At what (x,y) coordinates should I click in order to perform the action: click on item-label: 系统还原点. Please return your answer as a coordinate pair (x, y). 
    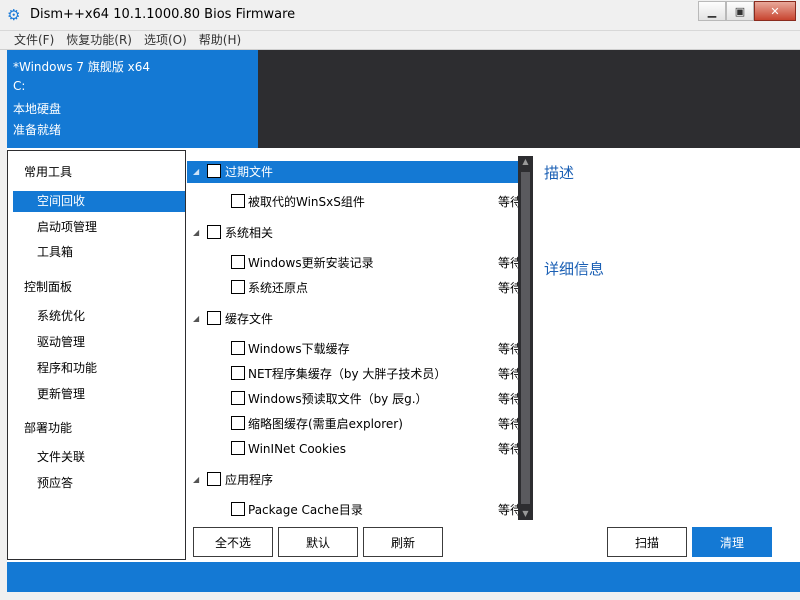
    Looking at the image, I should click on (278, 288).